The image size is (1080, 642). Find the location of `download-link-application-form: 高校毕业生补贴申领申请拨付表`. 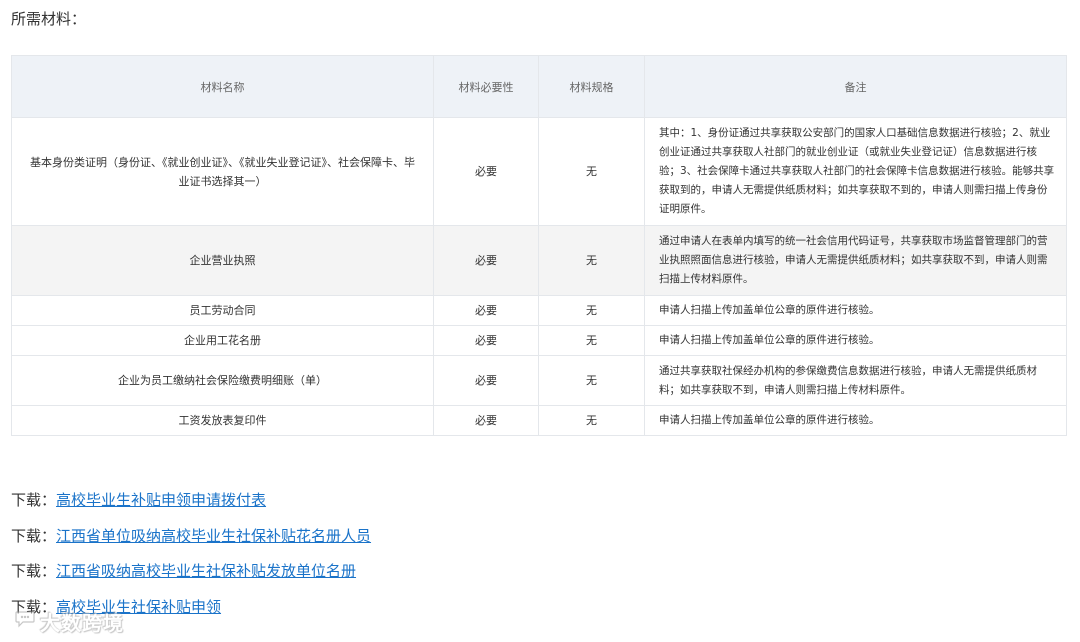

download-link-application-form: 高校毕业生补贴申领申请拨付表 is located at coordinates (161, 500).